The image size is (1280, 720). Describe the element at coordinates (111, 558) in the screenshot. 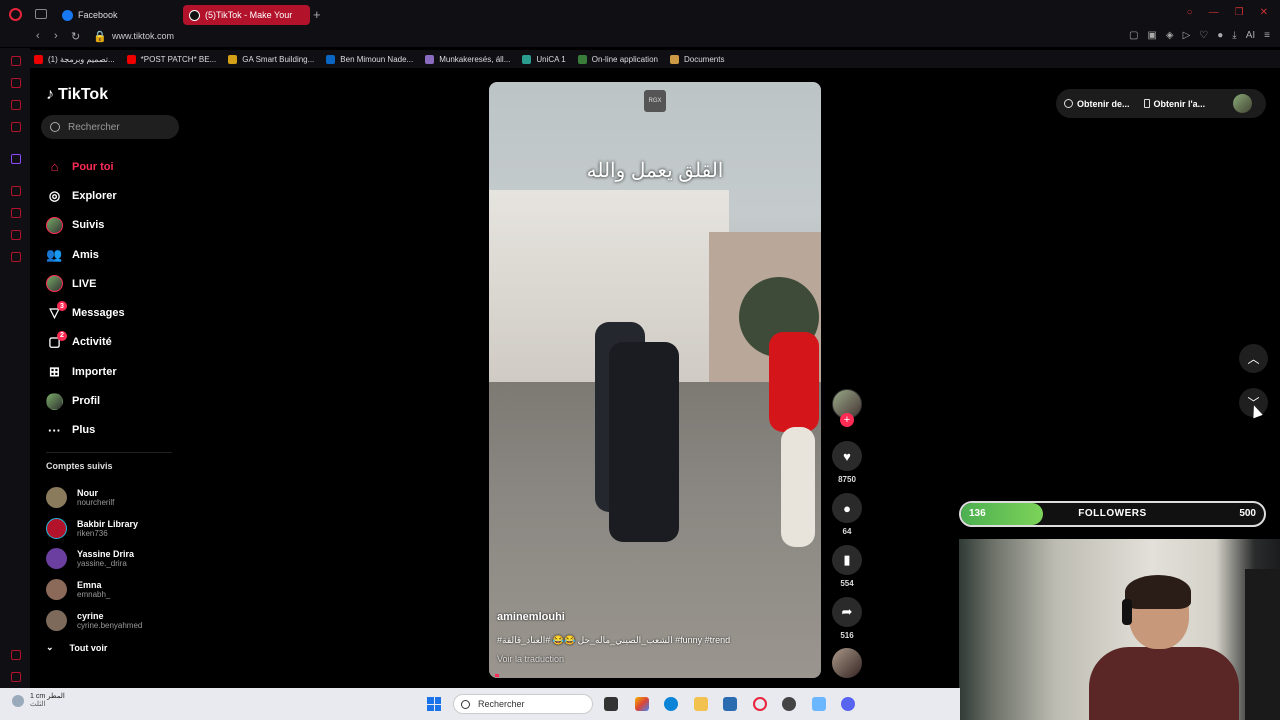

I see `following-item: Yassine Drira yassine._drira` at that location.